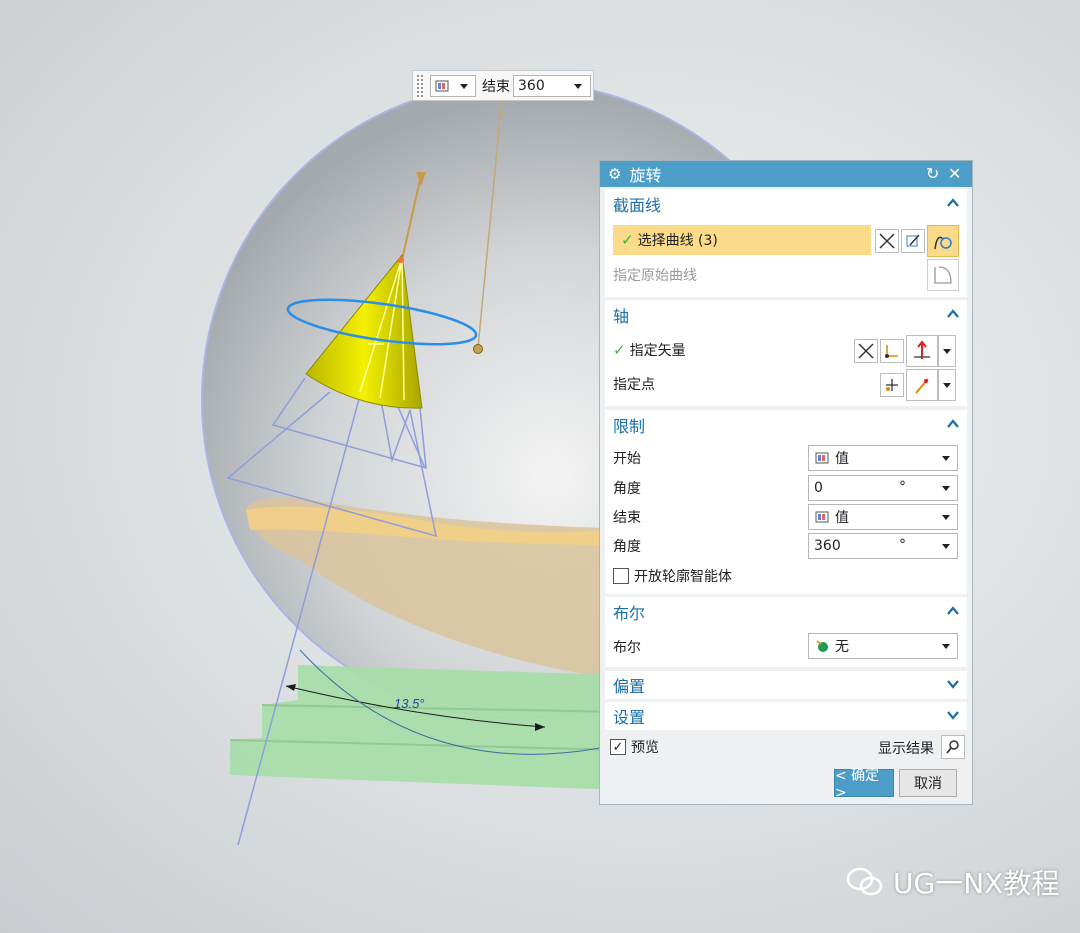  Describe the element at coordinates (425, 727) in the screenshot. I see `green-stand` at that location.